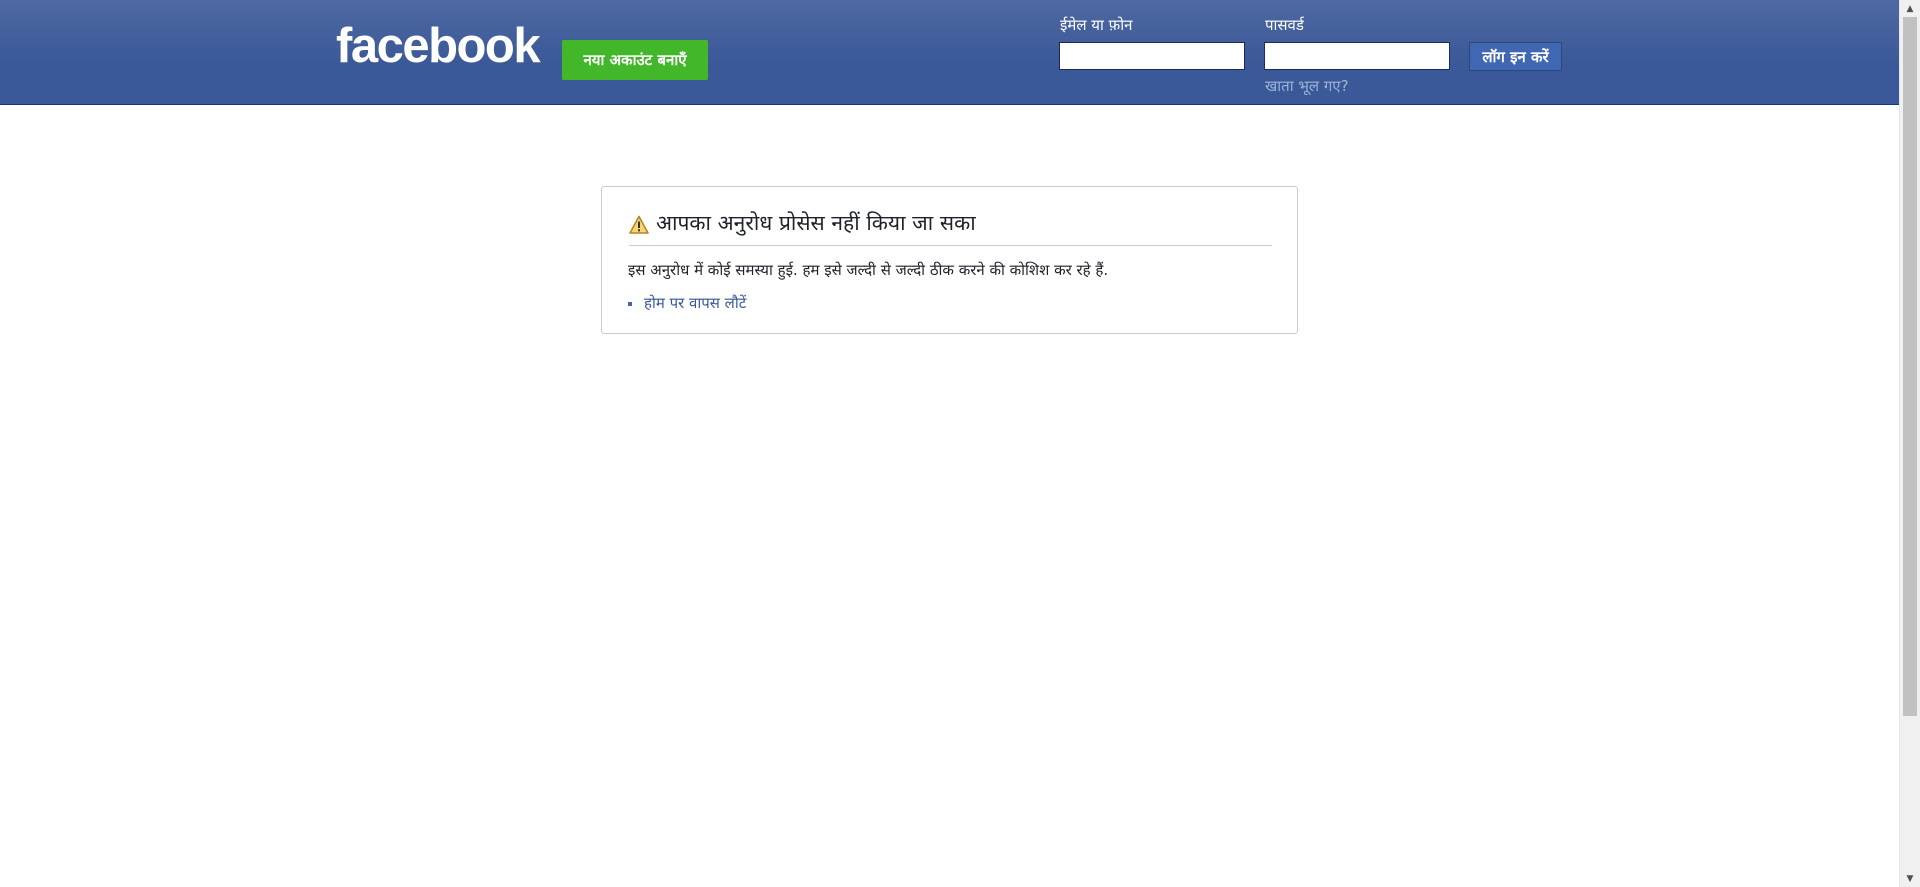 This screenshot has width=1920, height=887. I want to click on forgot-account-link: खाता भूल गए?, so click(1307, 86).